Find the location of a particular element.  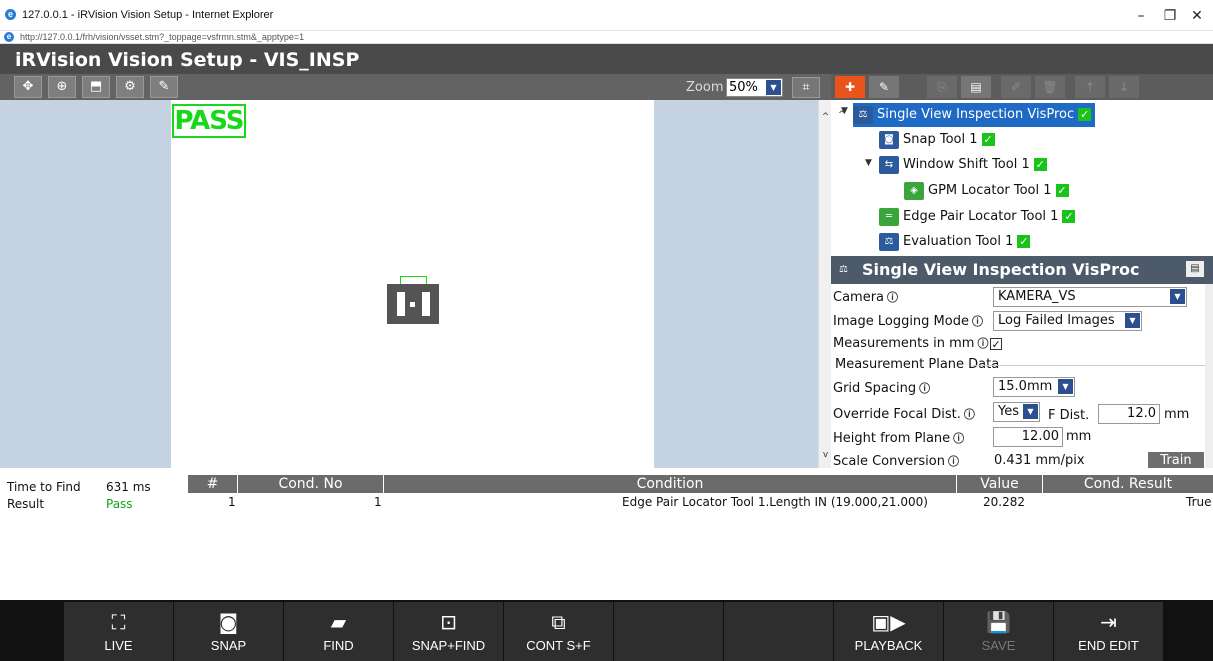

ie-logo-icon: e is located at coordinates (10, 14).